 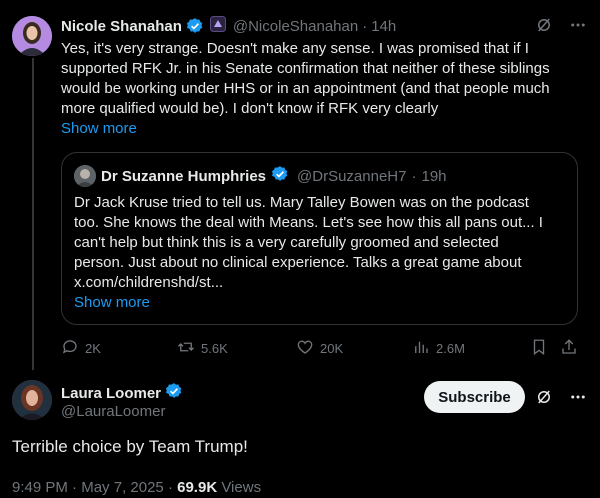 What do you see at coordinates (121, 26) in the screenshot?
I see `author-name: Nicole Shanahan` at bounding box center [121, 26].